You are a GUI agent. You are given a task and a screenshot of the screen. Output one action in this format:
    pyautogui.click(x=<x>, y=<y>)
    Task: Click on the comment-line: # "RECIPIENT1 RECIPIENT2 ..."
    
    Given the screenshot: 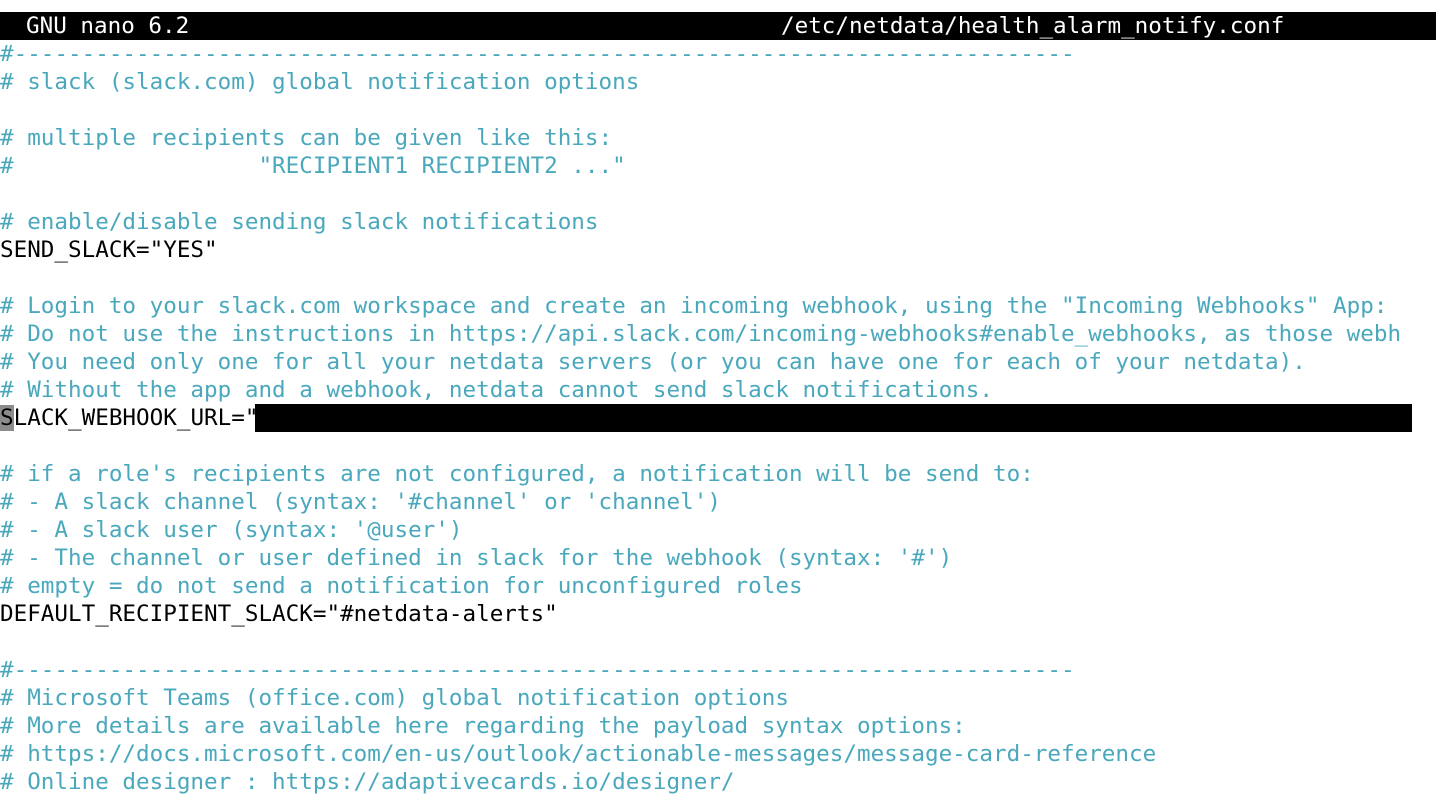 What is the action you would take?
    pyautogui.click(x=718, y=166)
    